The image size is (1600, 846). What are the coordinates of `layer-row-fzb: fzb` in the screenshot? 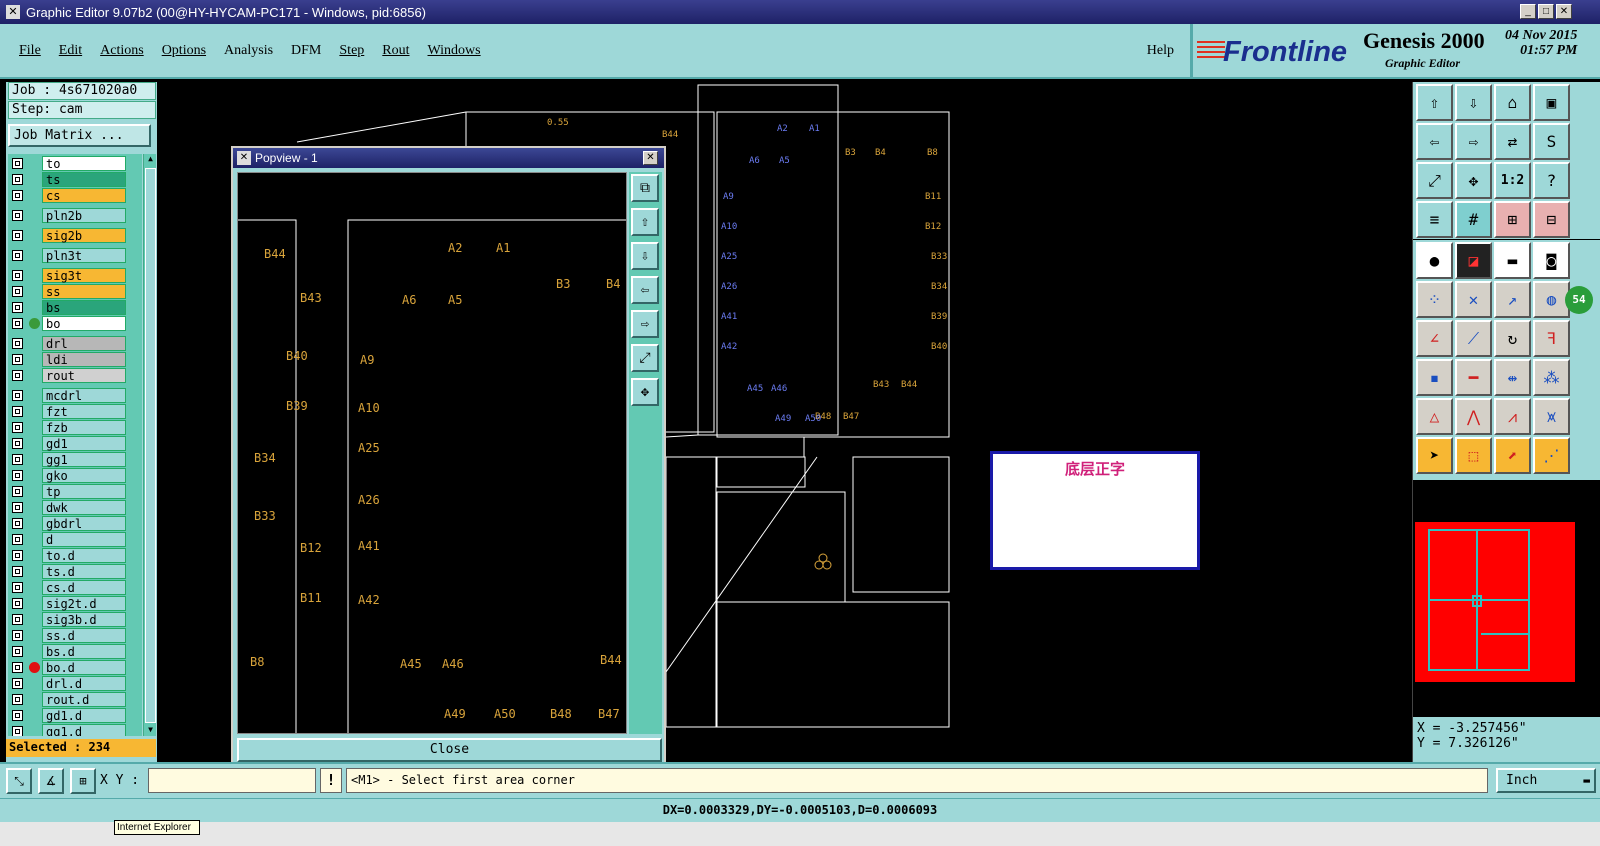 It's located at (75, 427).